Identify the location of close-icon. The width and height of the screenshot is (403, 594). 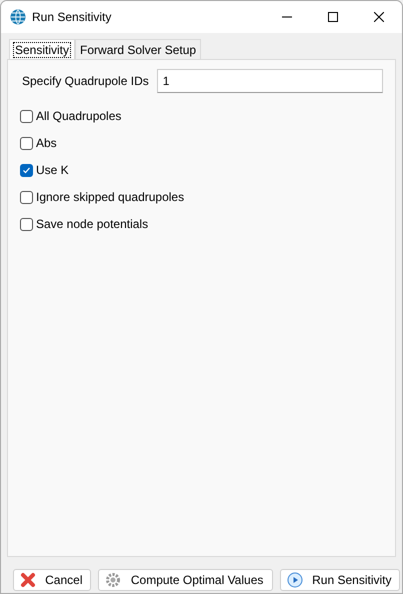
(379, 17).